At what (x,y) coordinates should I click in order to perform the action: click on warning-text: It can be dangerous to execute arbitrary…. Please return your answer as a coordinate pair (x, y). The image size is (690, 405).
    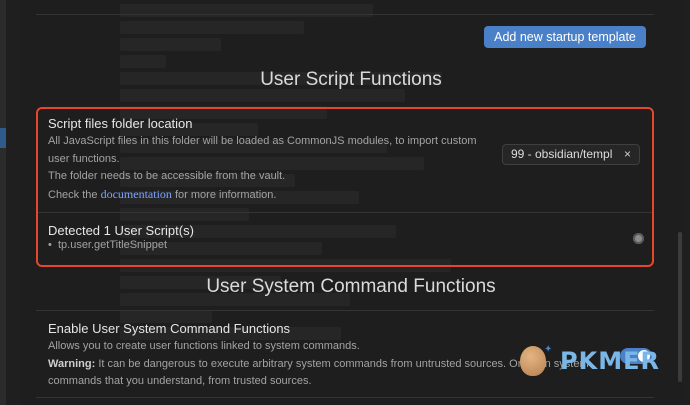
    Looking at the image, I should click on (343, 363).